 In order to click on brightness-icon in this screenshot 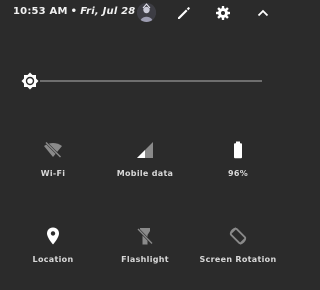, I will do `click(30, 81)`.